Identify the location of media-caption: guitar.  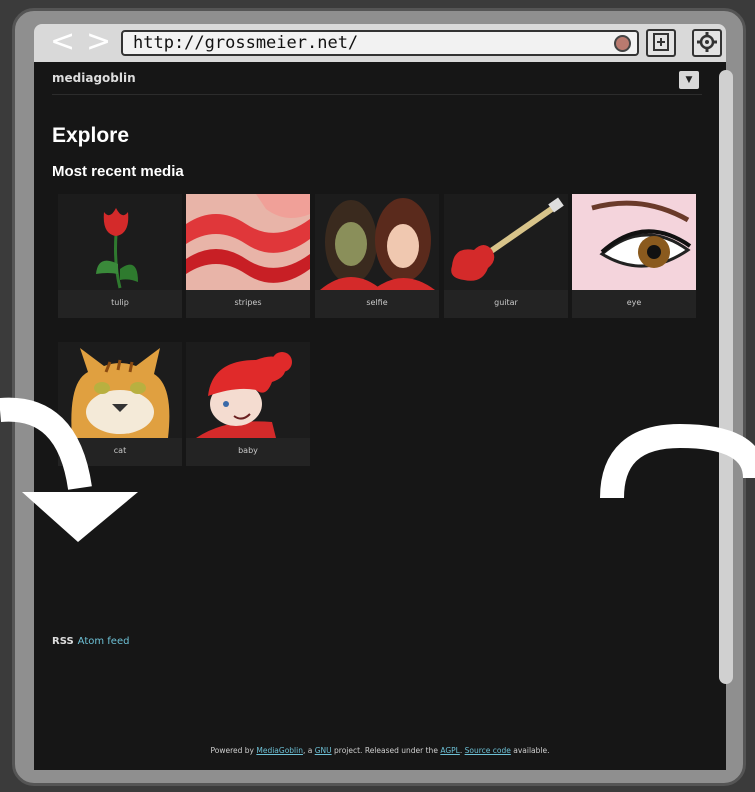
(506, 302).